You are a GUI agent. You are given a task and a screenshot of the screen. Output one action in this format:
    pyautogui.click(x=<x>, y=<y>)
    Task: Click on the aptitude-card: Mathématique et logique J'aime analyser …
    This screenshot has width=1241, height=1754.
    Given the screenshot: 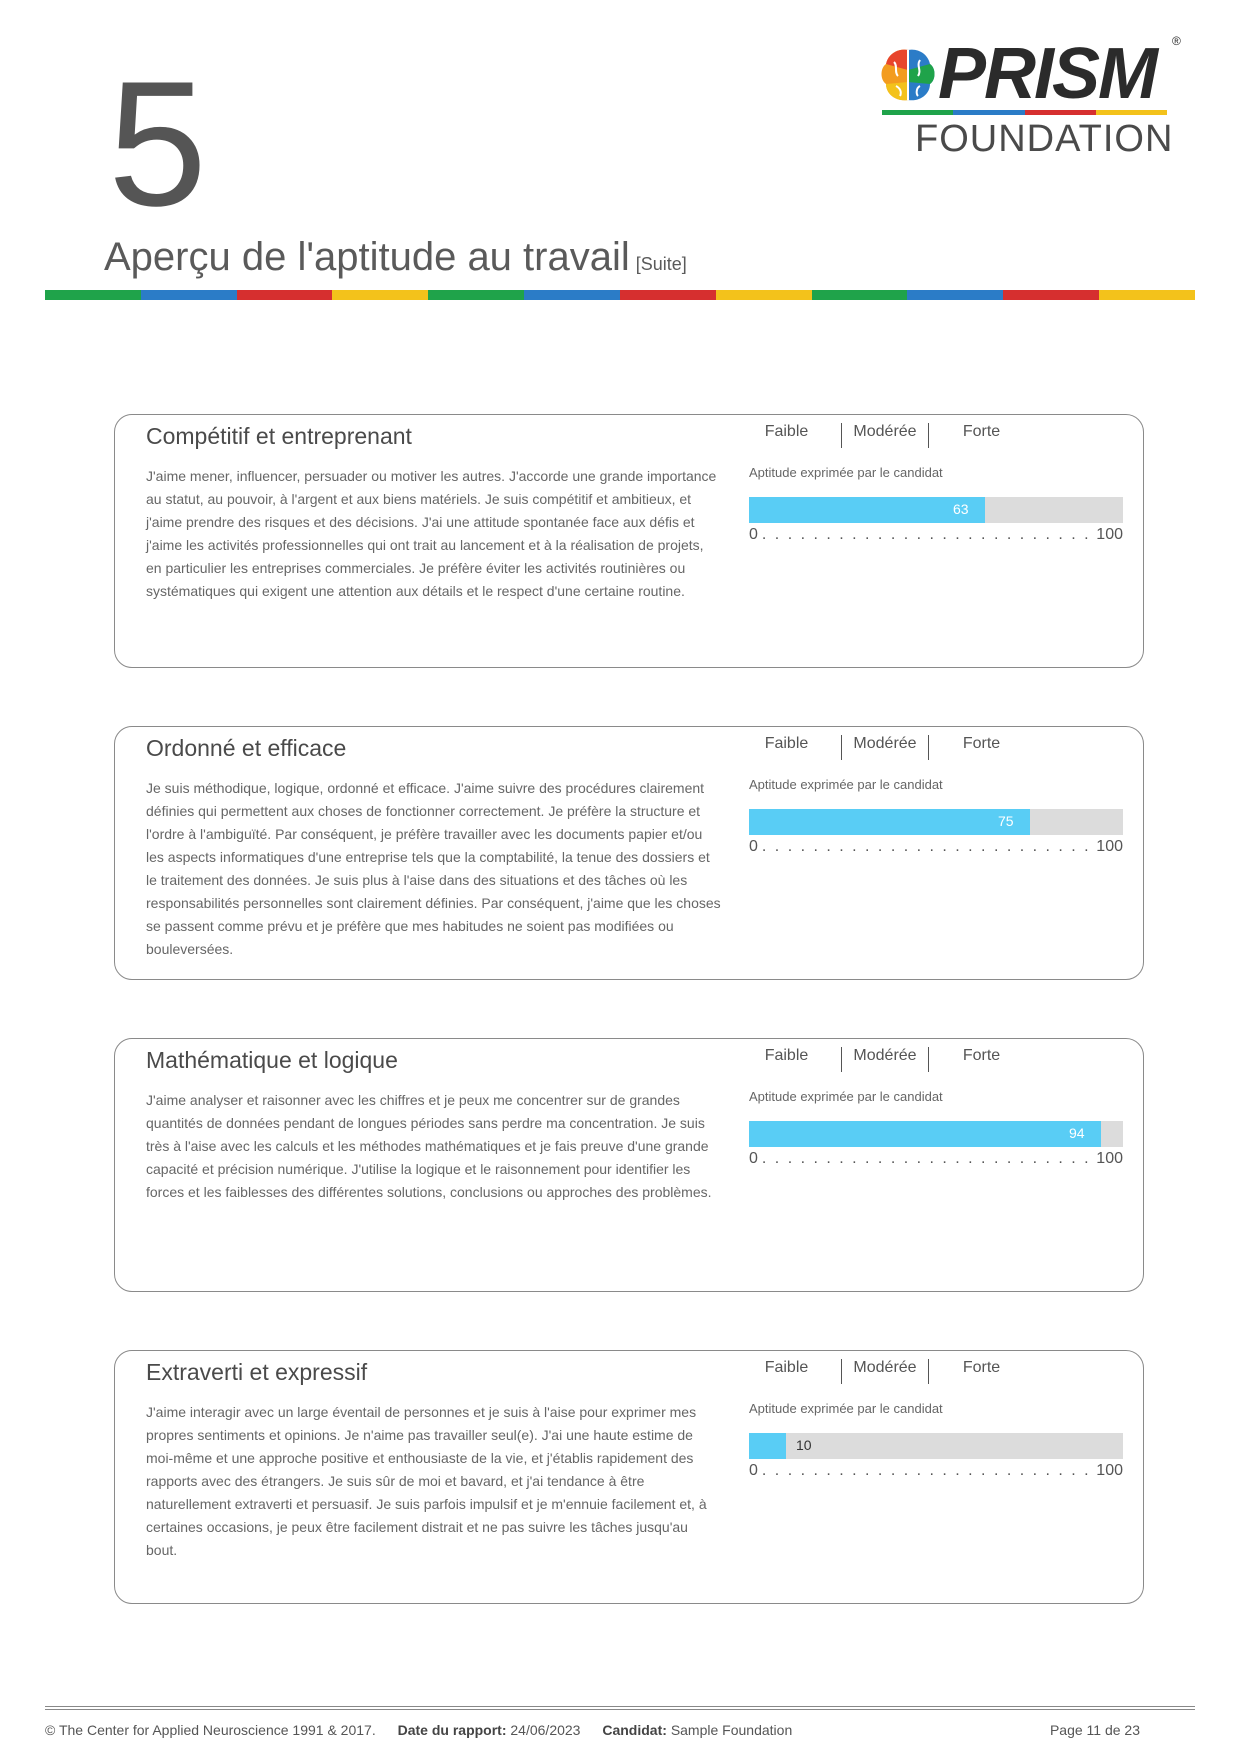 What is the action you would take?
    pyautogui.click(x=629, y=1165)
    